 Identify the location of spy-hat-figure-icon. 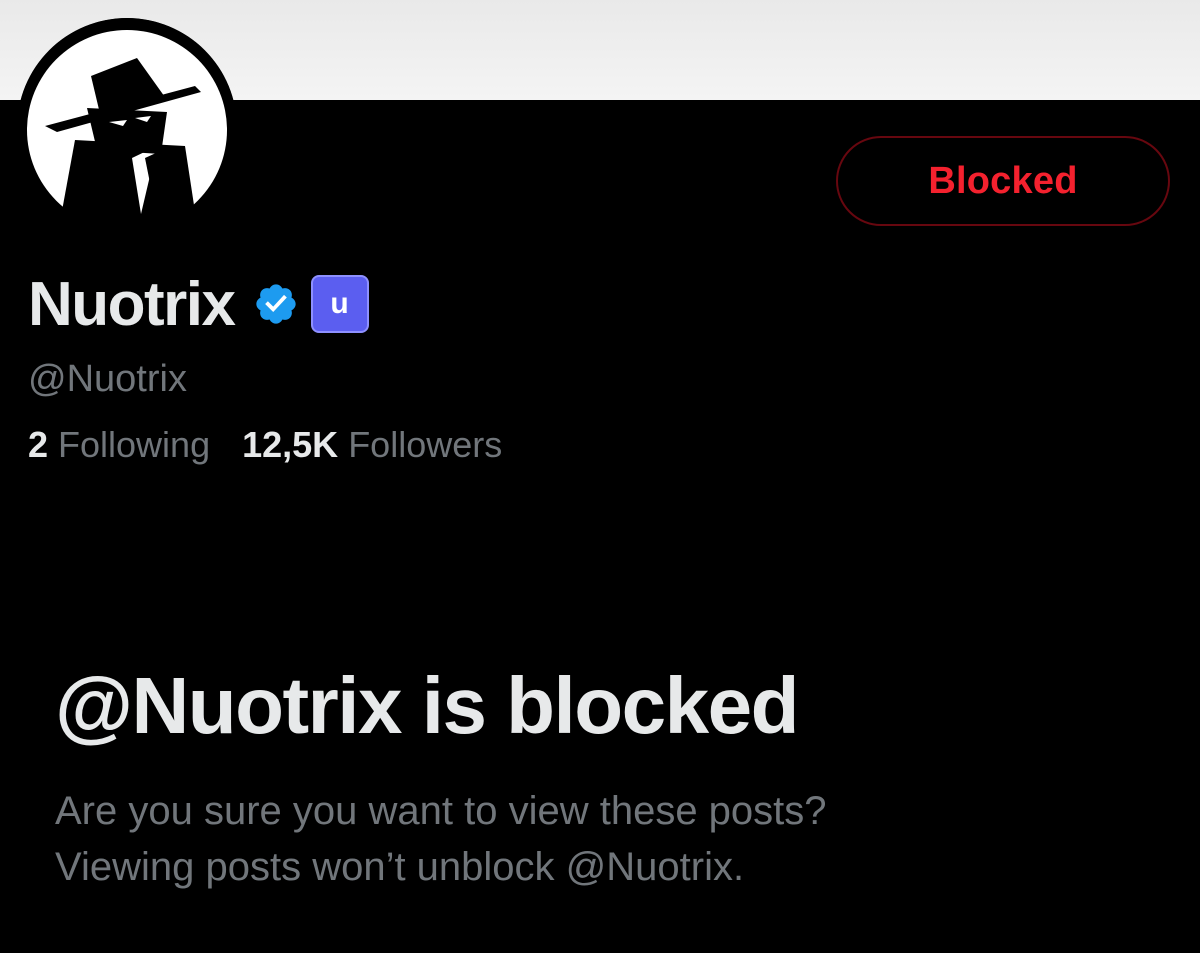
(127, 128).